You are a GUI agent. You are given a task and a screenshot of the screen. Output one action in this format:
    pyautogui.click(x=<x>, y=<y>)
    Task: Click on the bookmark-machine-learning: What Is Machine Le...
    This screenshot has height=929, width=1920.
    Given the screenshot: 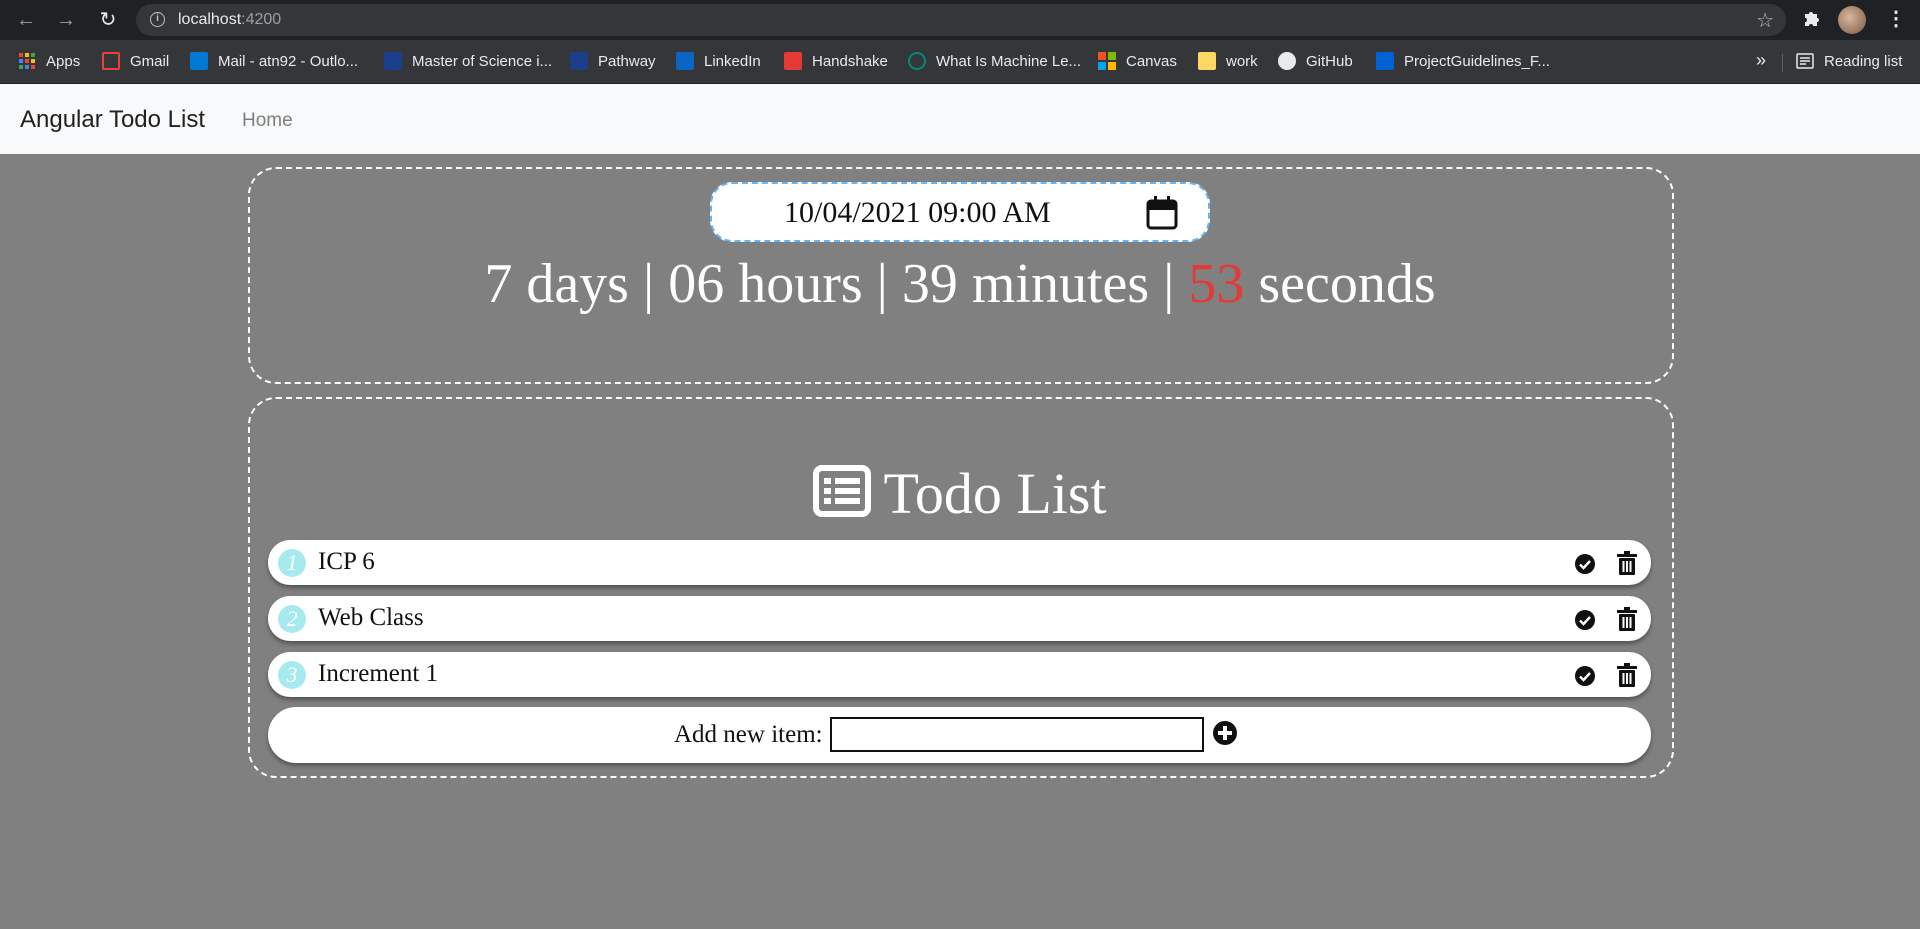 What is the action you would take?
    pyautogui.click(x=994, y=61)
    